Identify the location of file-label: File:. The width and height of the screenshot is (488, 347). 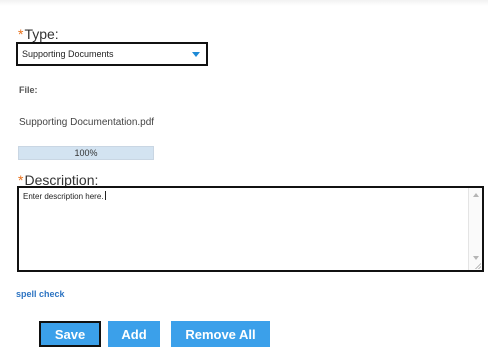
(28, 90).